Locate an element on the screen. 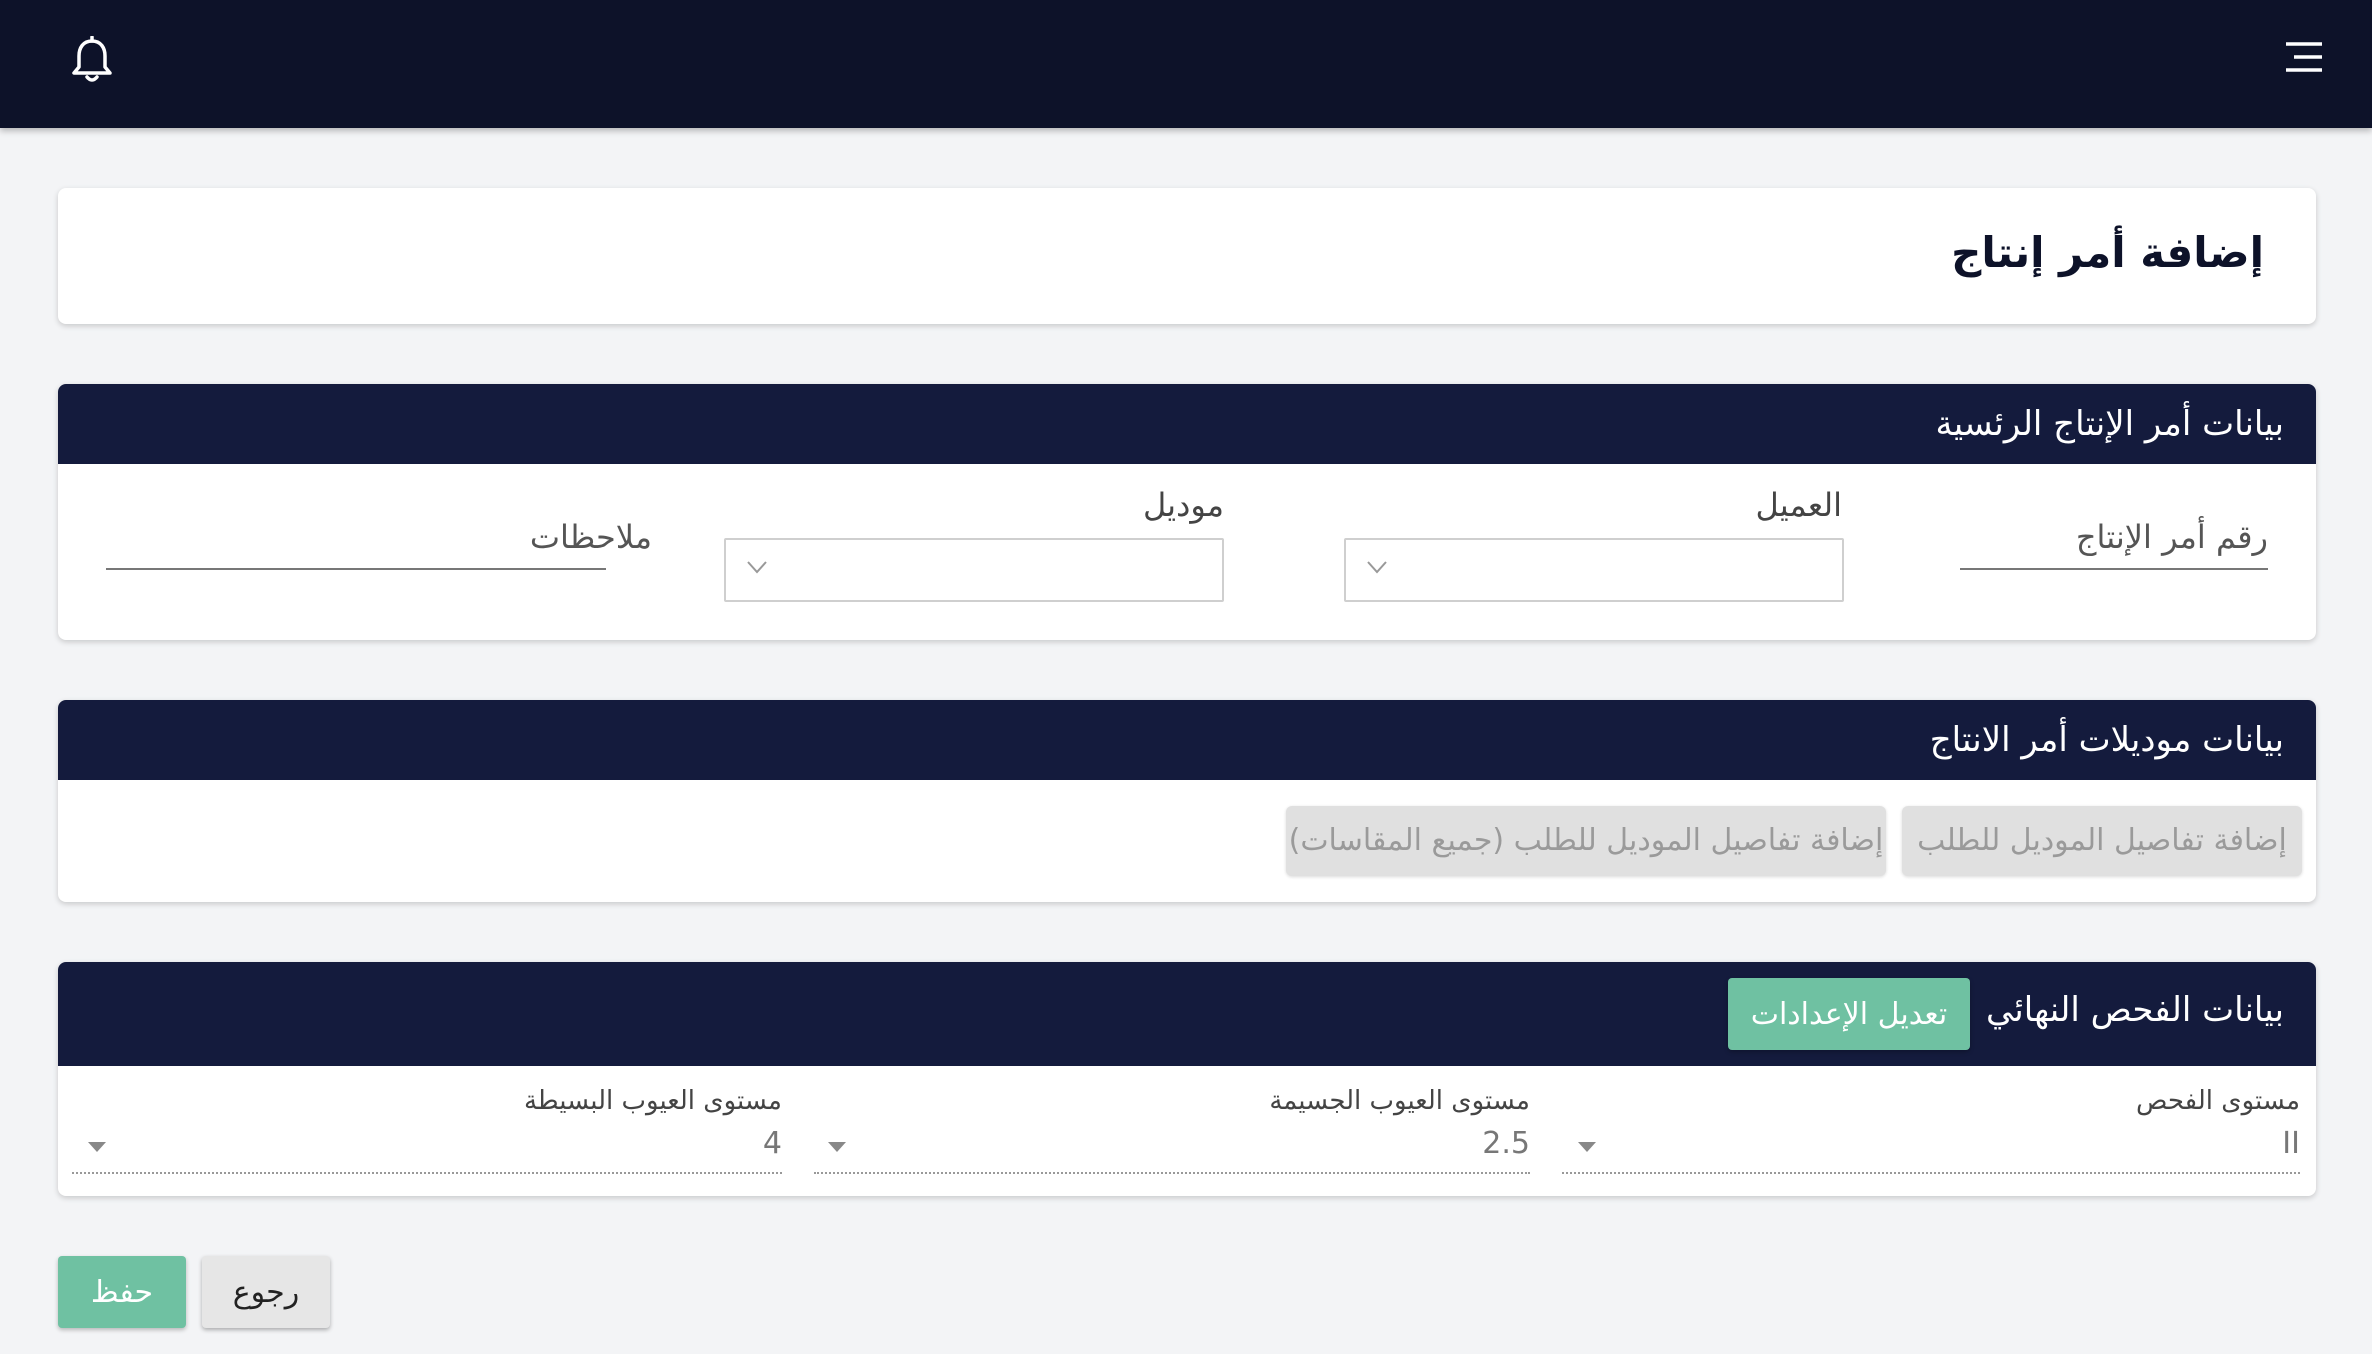  back-button: رجوع is located at coordinates (266, 1292).